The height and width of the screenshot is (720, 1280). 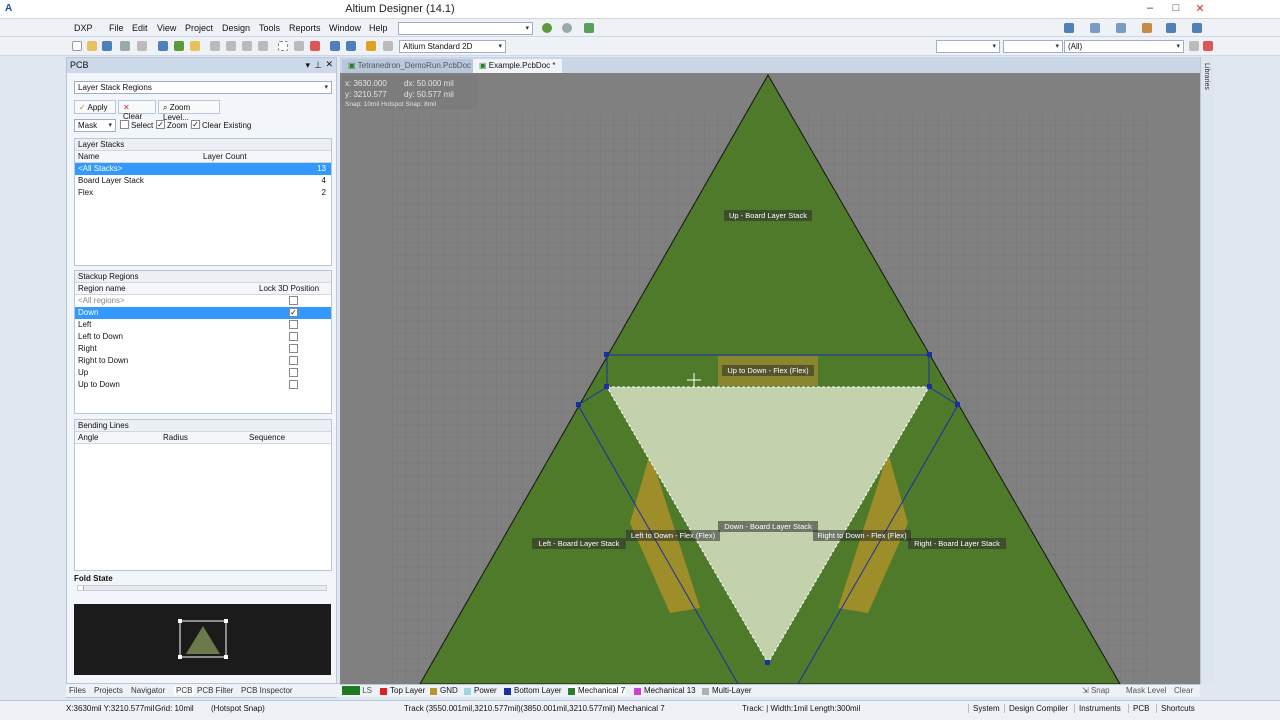 What do you see at coordinates (1175, 708) in the screenshot?
I see `shortcuts-button: Shortcuts` at bounding box center [1175, 708].